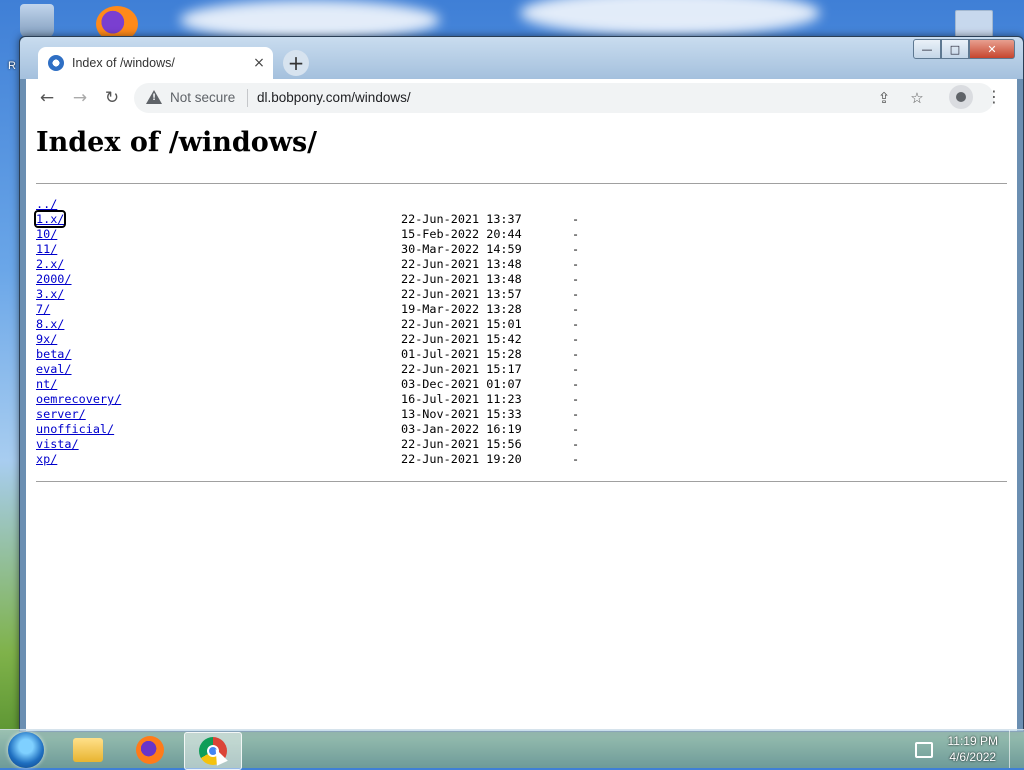  What do you see at coordinates (78, 399) in the screenshot?
I see `directory-link: oemrecovery/` at bounding box center [78, 399].